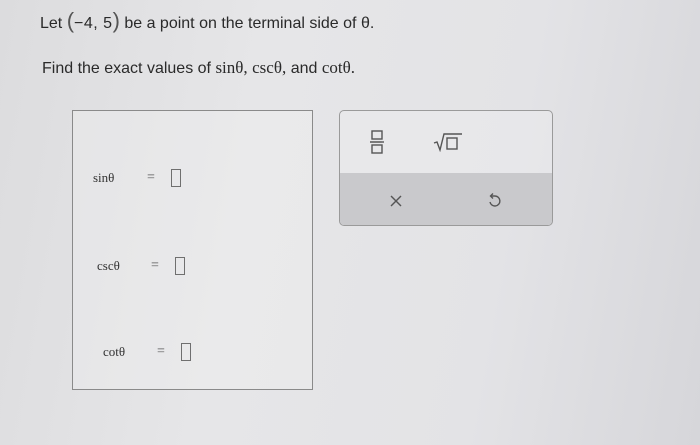  What do you see at coordinates (446, 168) in the screenshot?
I see `math-toolbar` at bounding box center [446, 168].